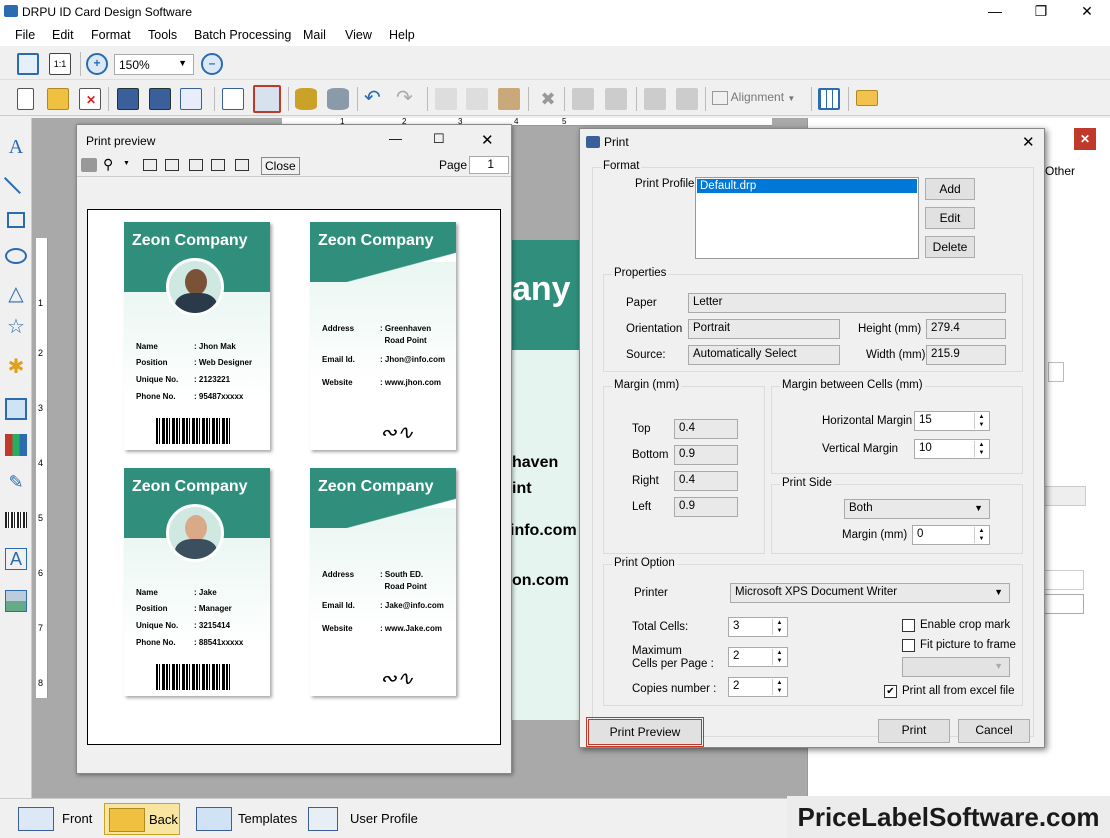 Image resolution: width=1110 pixels, height=838 pixels. I want to click on excel-checkbox: ✔, so click(890, 691).